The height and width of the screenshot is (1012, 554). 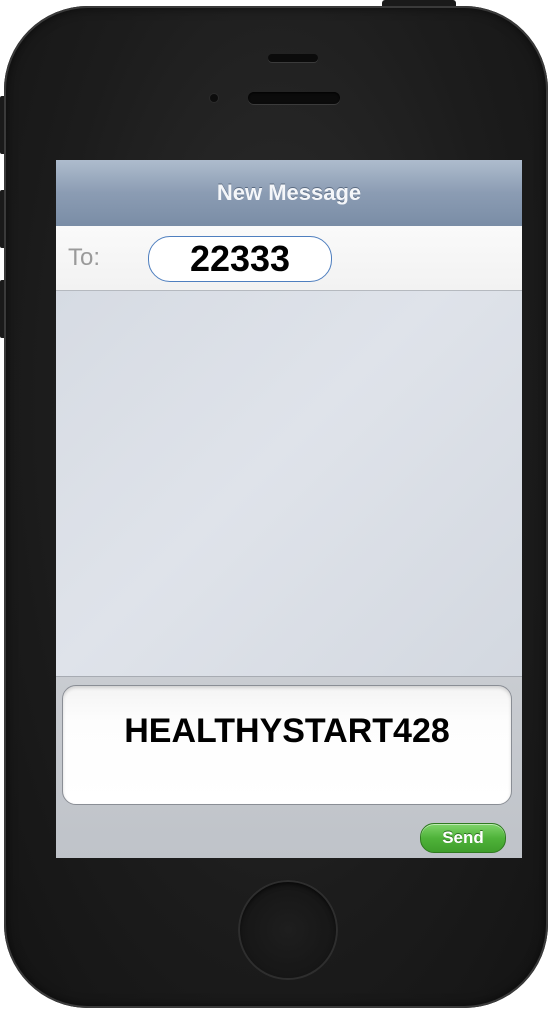 I want to click on message-input-text: HEALTHYSTART428, so click(x=287, y=731).